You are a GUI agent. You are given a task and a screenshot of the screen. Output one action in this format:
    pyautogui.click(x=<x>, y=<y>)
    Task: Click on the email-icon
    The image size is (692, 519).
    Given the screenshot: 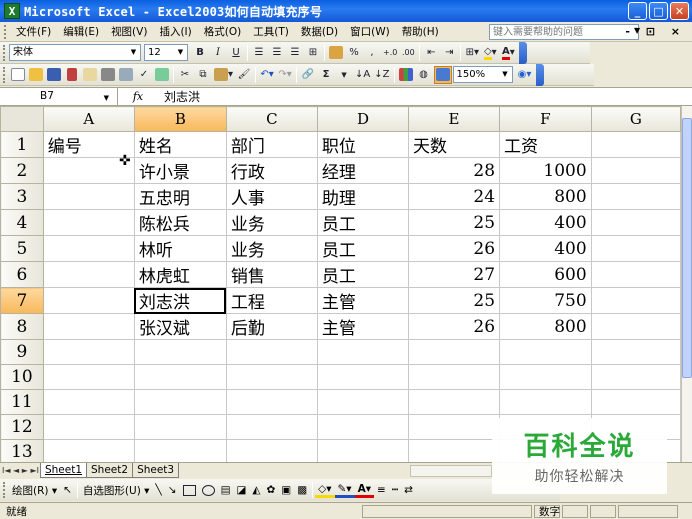 What is the action you would take?
    pyautogui.click(x=90, y=75)
    